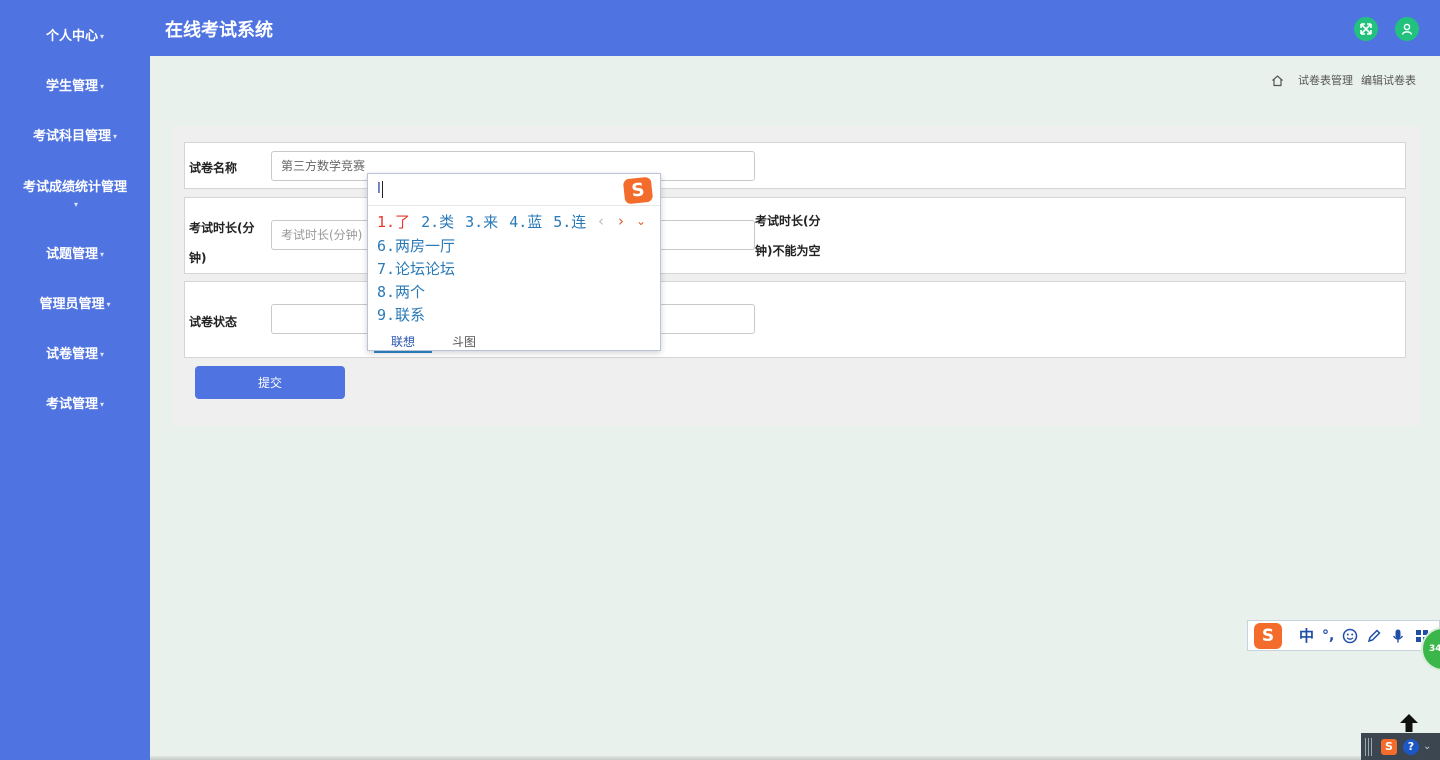 The image size is (1440, 760). I want to click on ime-candidate-row: 1.了 2.类 3.来 4.蓝 5.连, so click(487, 221).